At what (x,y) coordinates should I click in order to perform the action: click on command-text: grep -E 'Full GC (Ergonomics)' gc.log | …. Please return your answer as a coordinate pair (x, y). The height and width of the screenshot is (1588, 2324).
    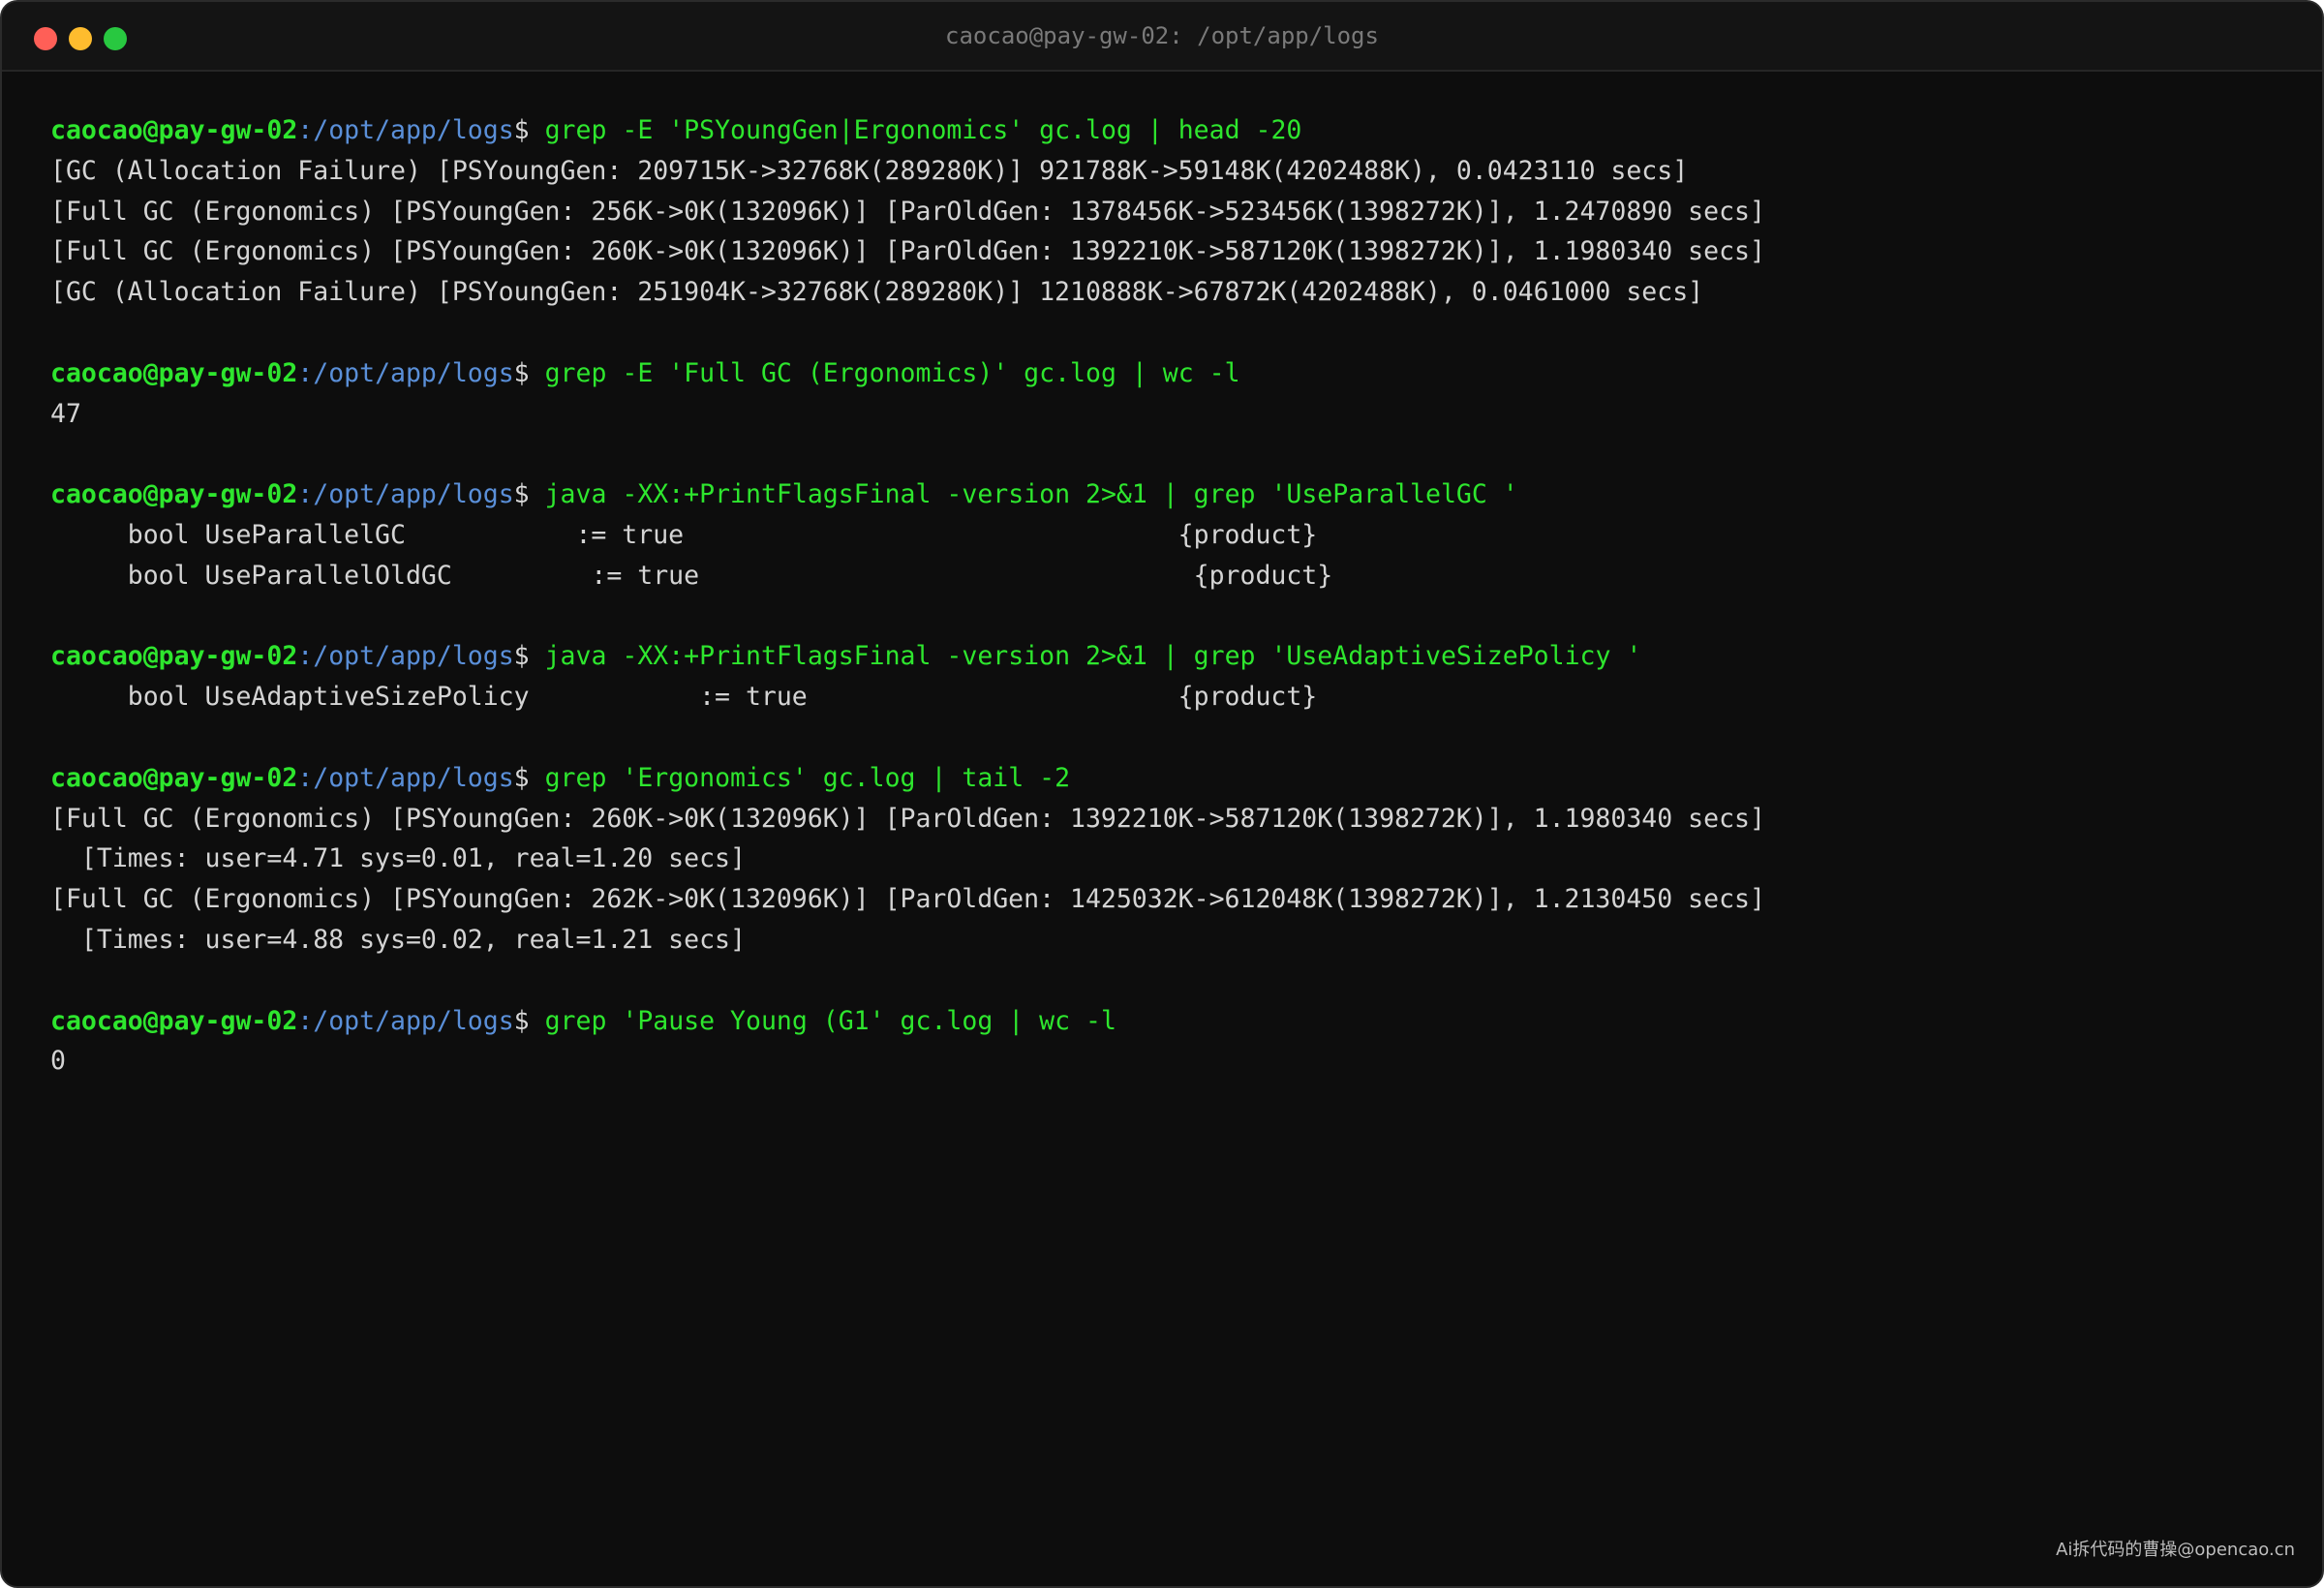
    Looking at the image, I should click on (892, 372).